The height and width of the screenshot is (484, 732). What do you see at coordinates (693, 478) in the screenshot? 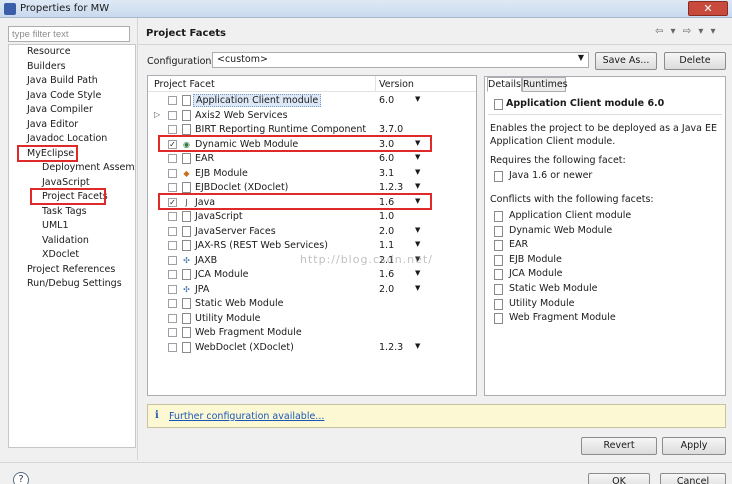
I see `cancel-button: Cancel` at bounding box center [693, 478].